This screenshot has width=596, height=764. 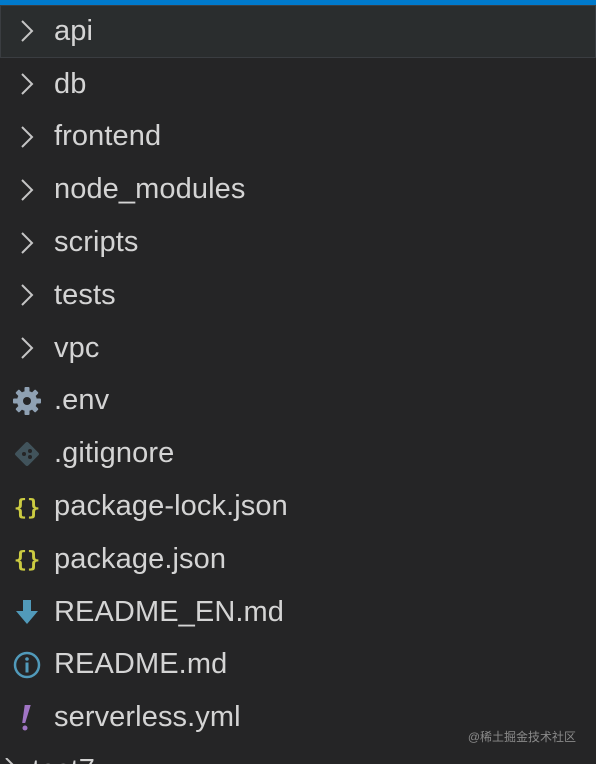 I want to click on tree-item-label: .env, so click(x=82, y=400).